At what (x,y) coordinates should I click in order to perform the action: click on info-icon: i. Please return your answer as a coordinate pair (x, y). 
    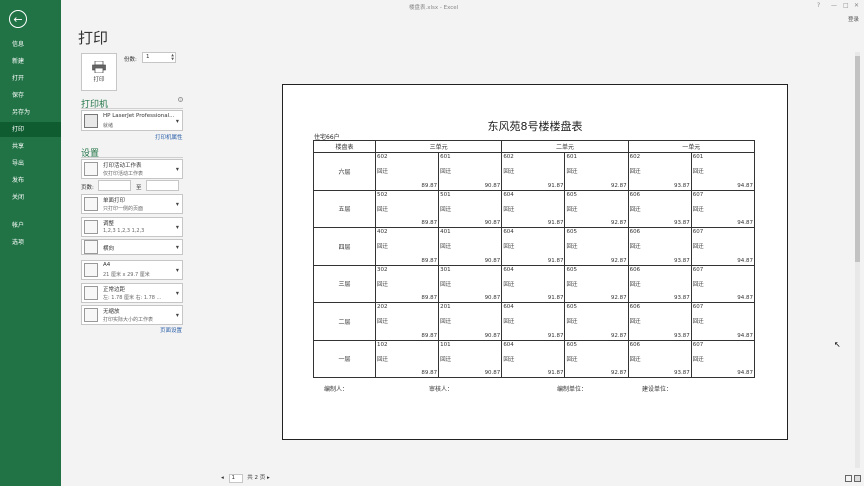
    Looking at the image, I should click on (180, 99).